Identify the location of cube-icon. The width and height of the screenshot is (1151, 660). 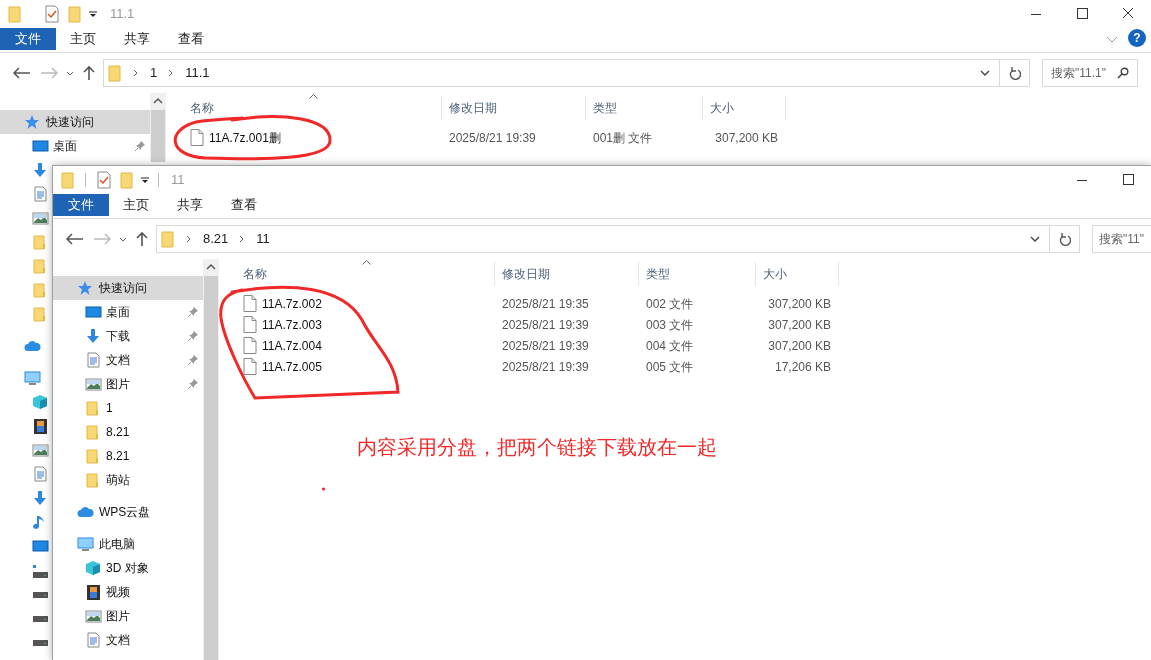
(40, 402).